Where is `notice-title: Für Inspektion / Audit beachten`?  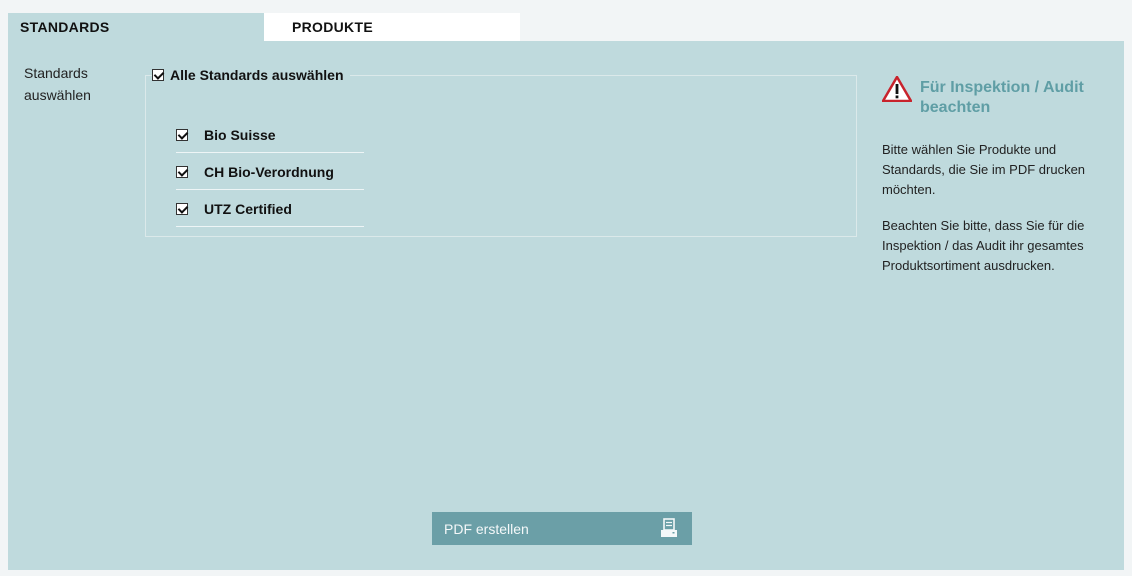 notice-title: Für Inspektion / Audit beachten is located at coordinates (1002, 97).